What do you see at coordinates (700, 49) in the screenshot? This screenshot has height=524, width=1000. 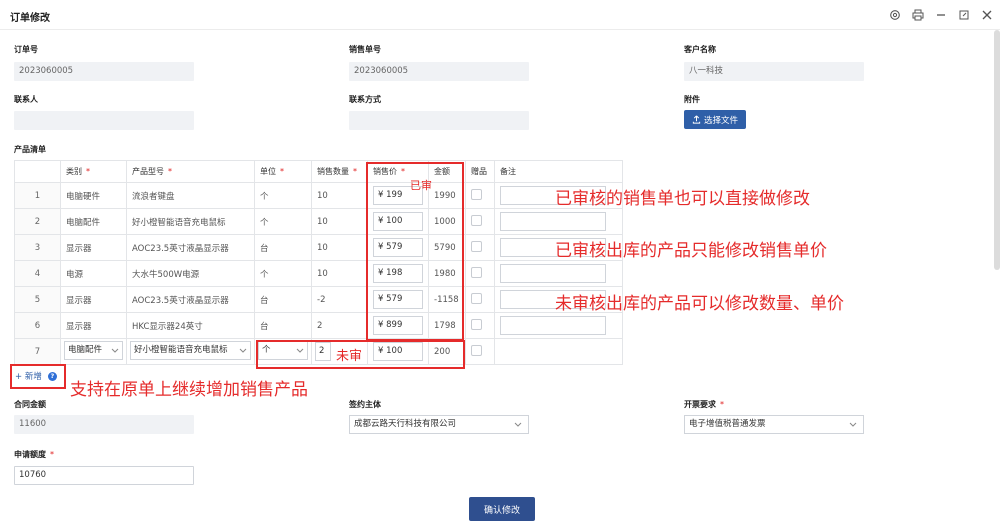 I see `customer-label: 客户名称` at bounding box center [700, 49].